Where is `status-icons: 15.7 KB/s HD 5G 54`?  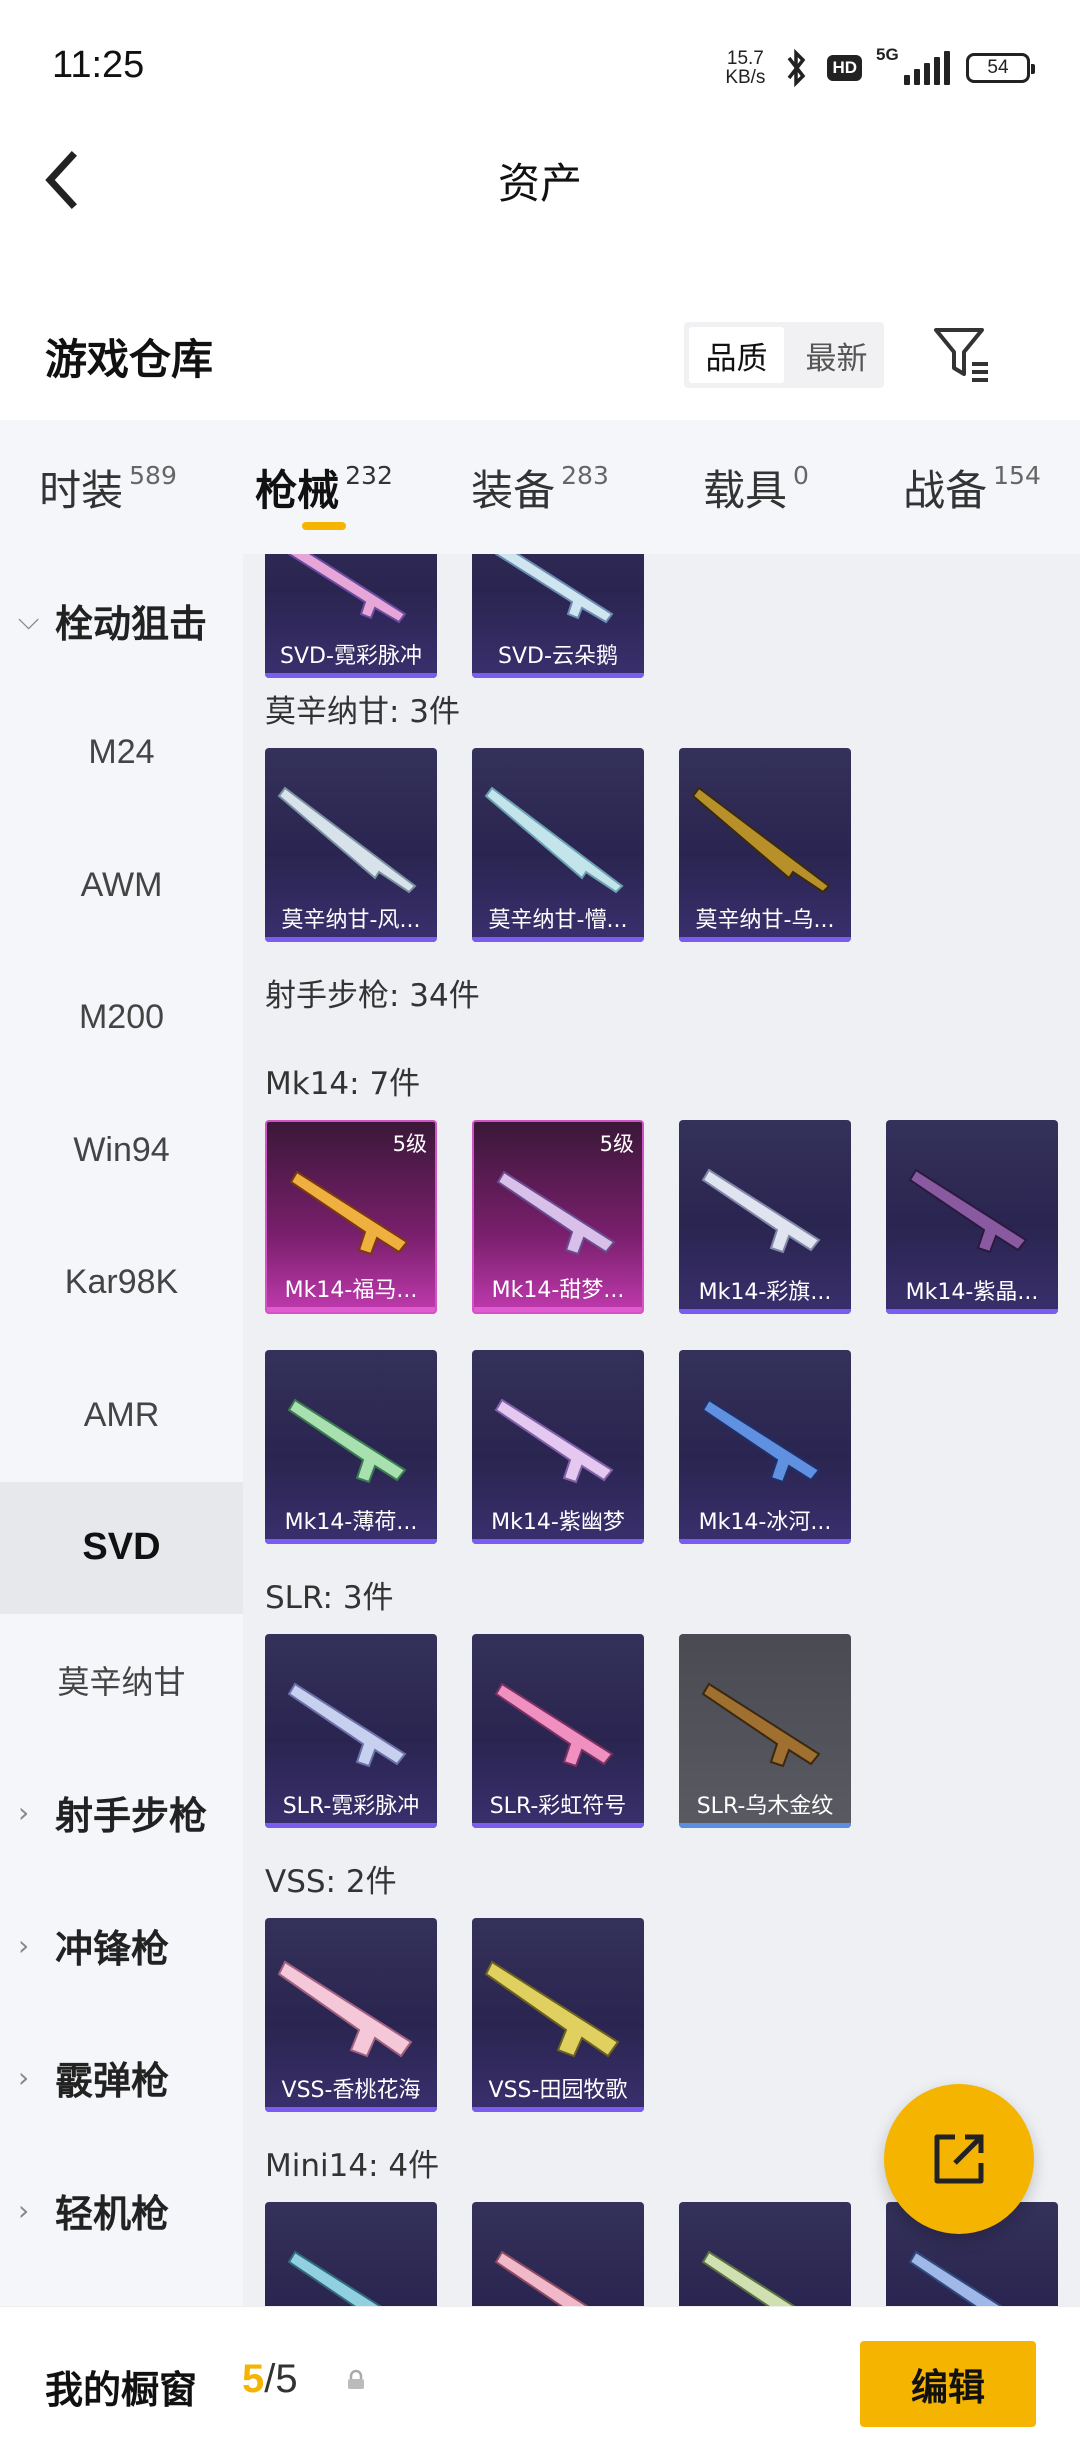
status-icons: 15.7 KB/s HD 5G 54 is located at coordinates (880, 68).